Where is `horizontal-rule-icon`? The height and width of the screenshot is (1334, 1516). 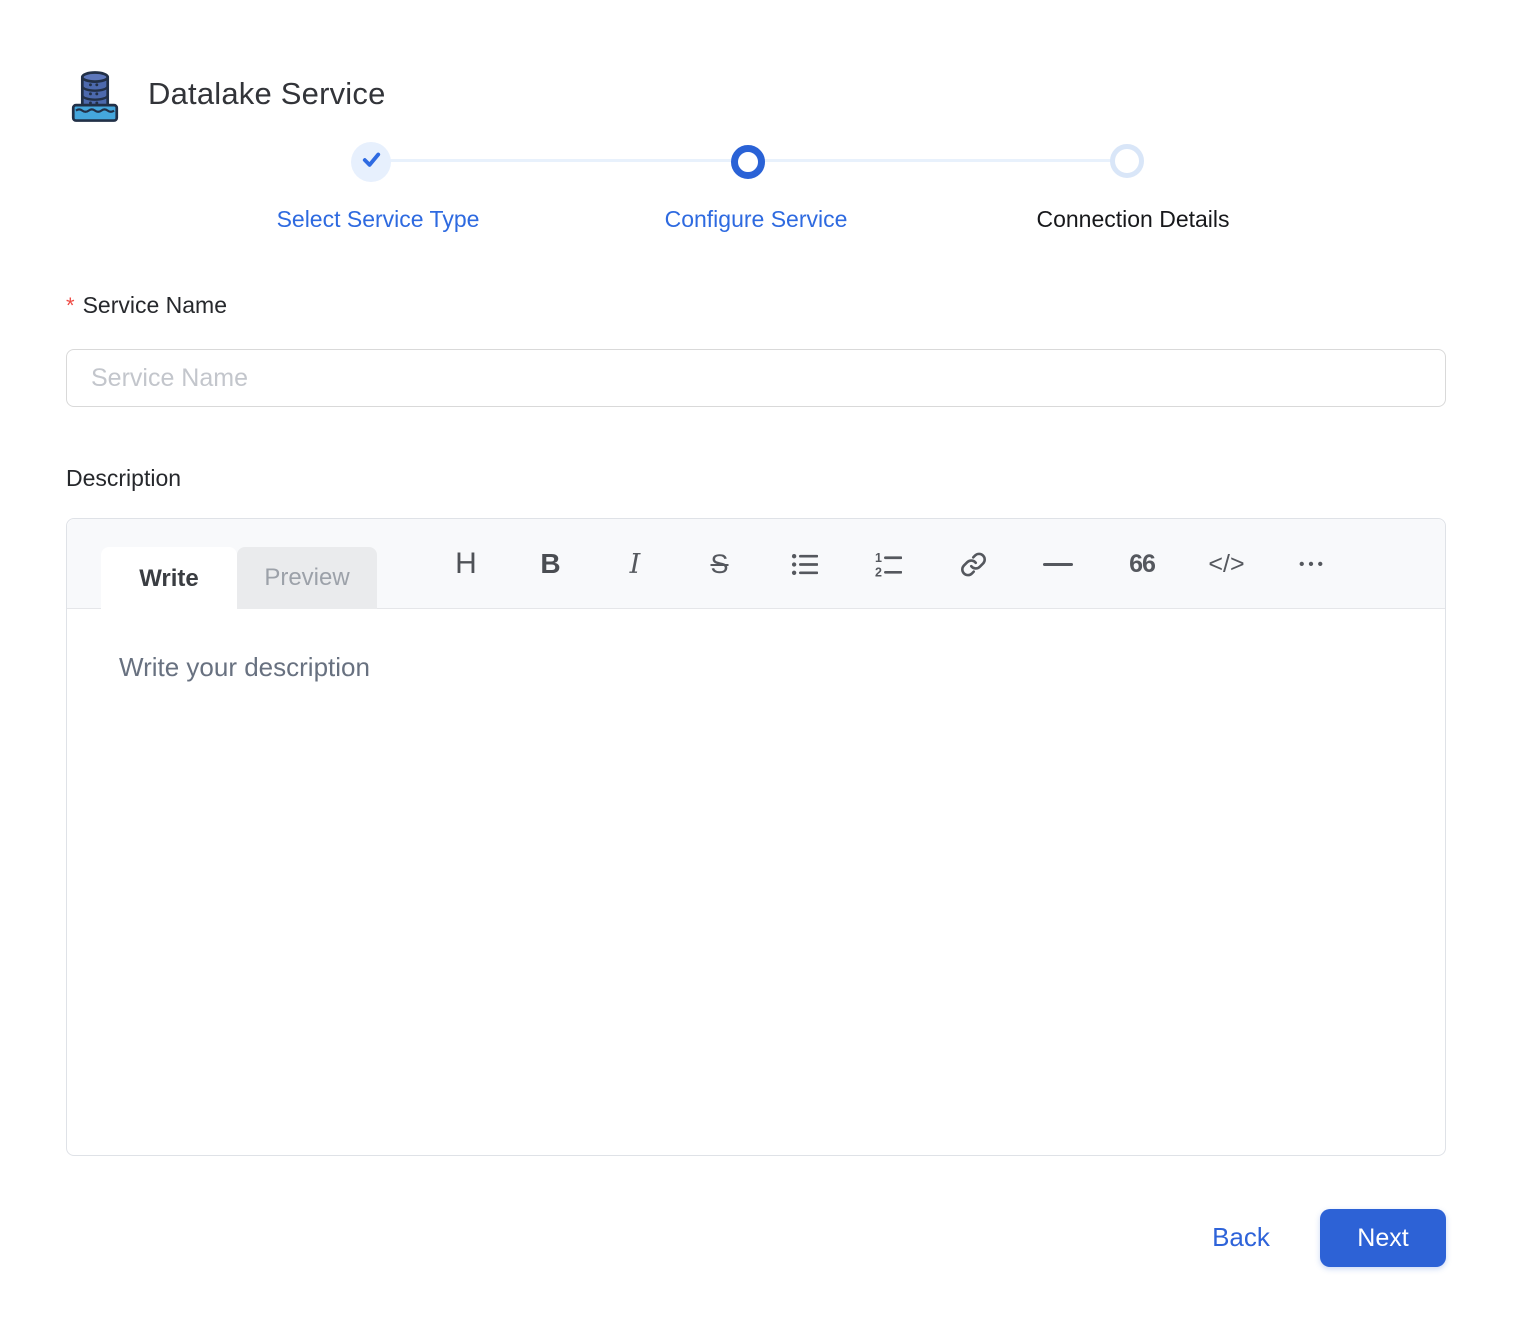
horizontal-rule-icon is located at coordinates (1058, 564).